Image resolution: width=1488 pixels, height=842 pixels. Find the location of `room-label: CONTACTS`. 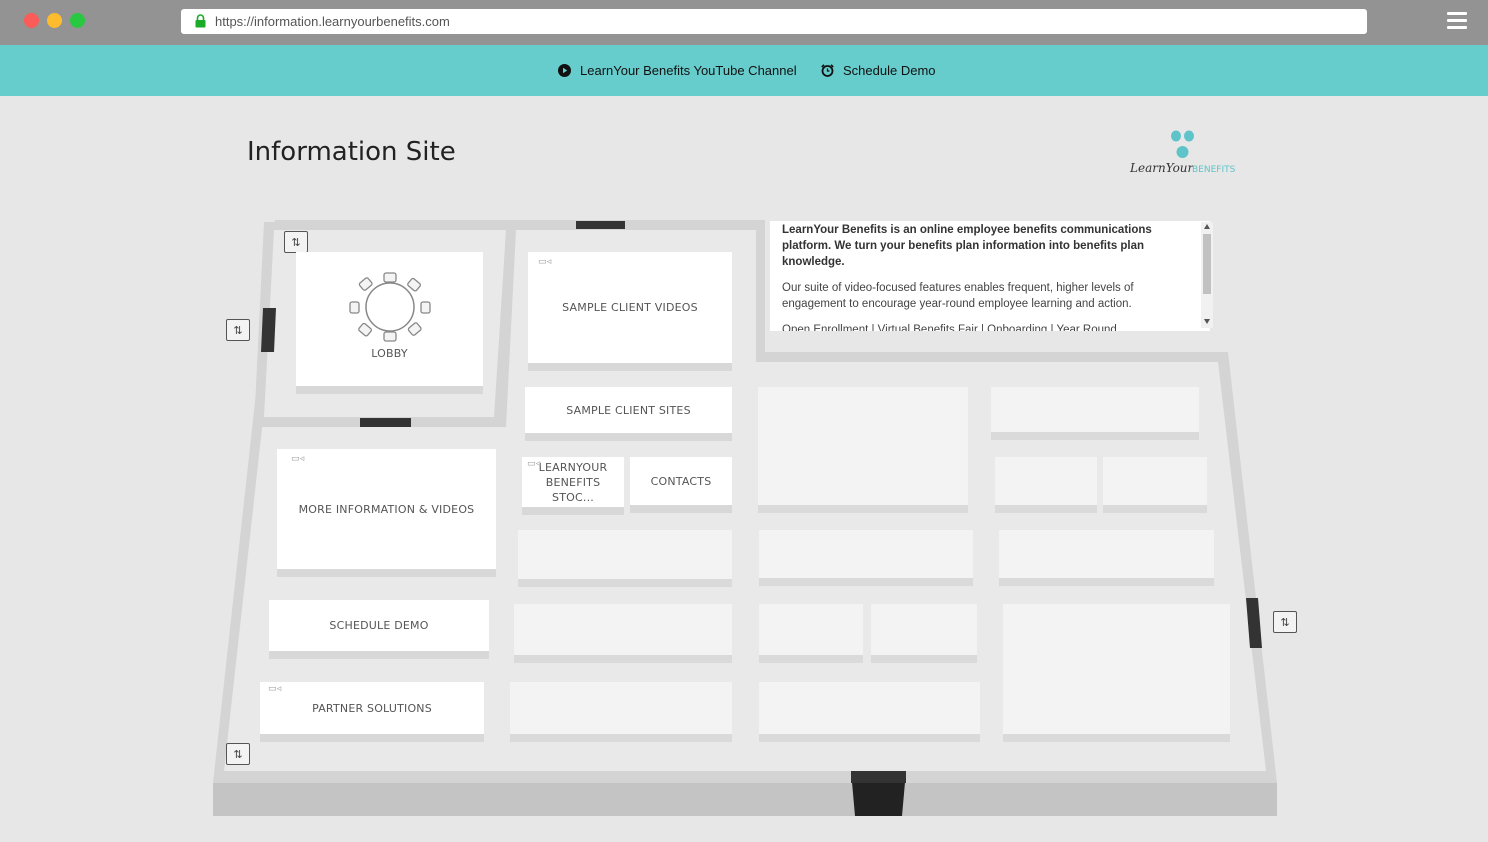

room-label: CONTACTS is located at coordinates (681, 481).